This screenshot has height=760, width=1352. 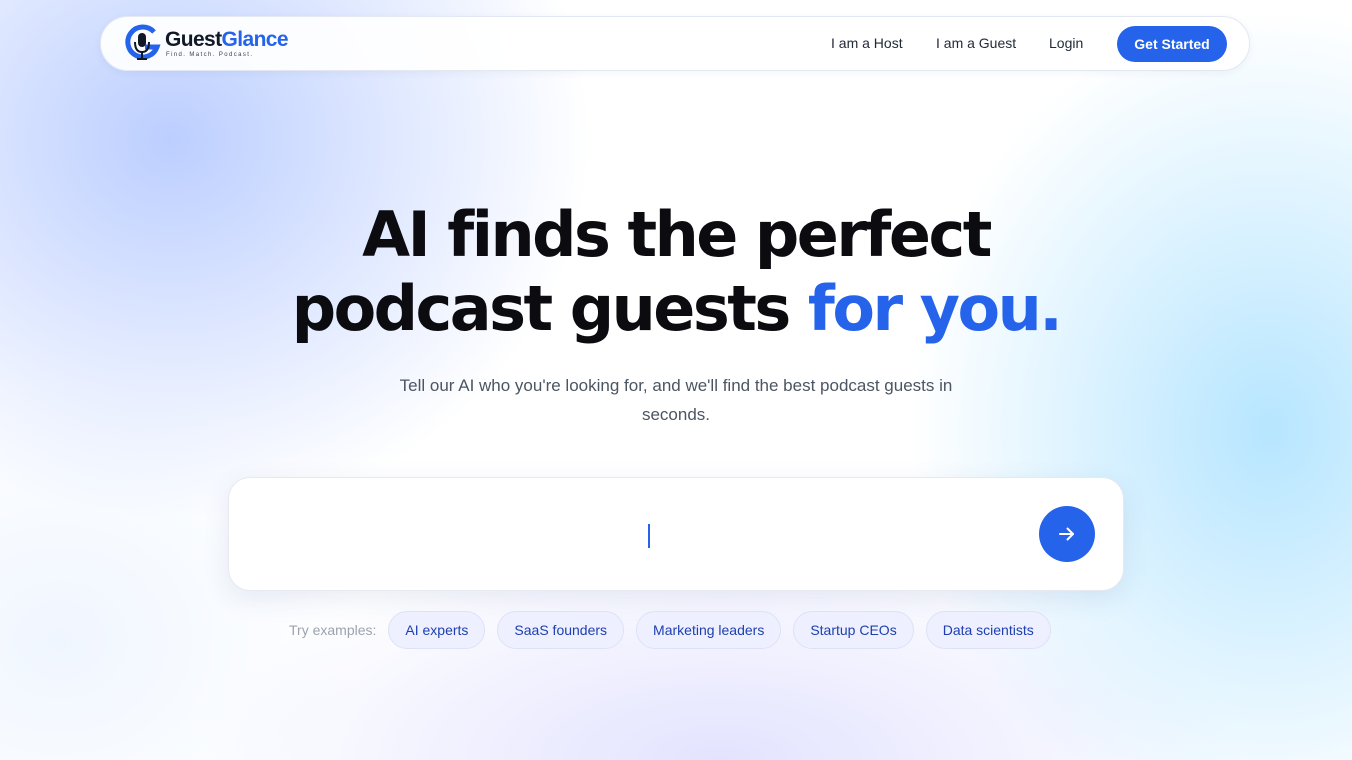 I want to click on nav-link-login: Login, so click(x=1066, y=43).